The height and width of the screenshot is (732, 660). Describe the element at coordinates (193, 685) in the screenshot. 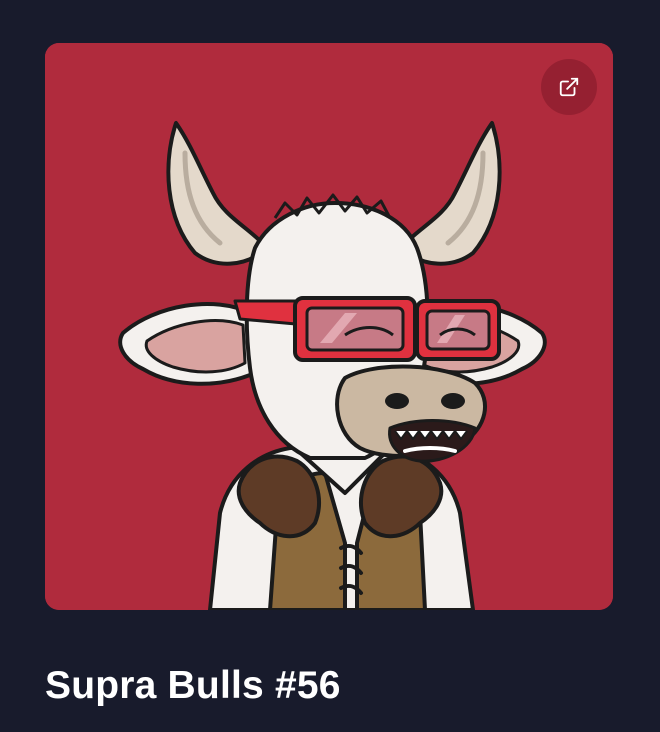

I see `nft-title: Supra Bulls #56` at that location.